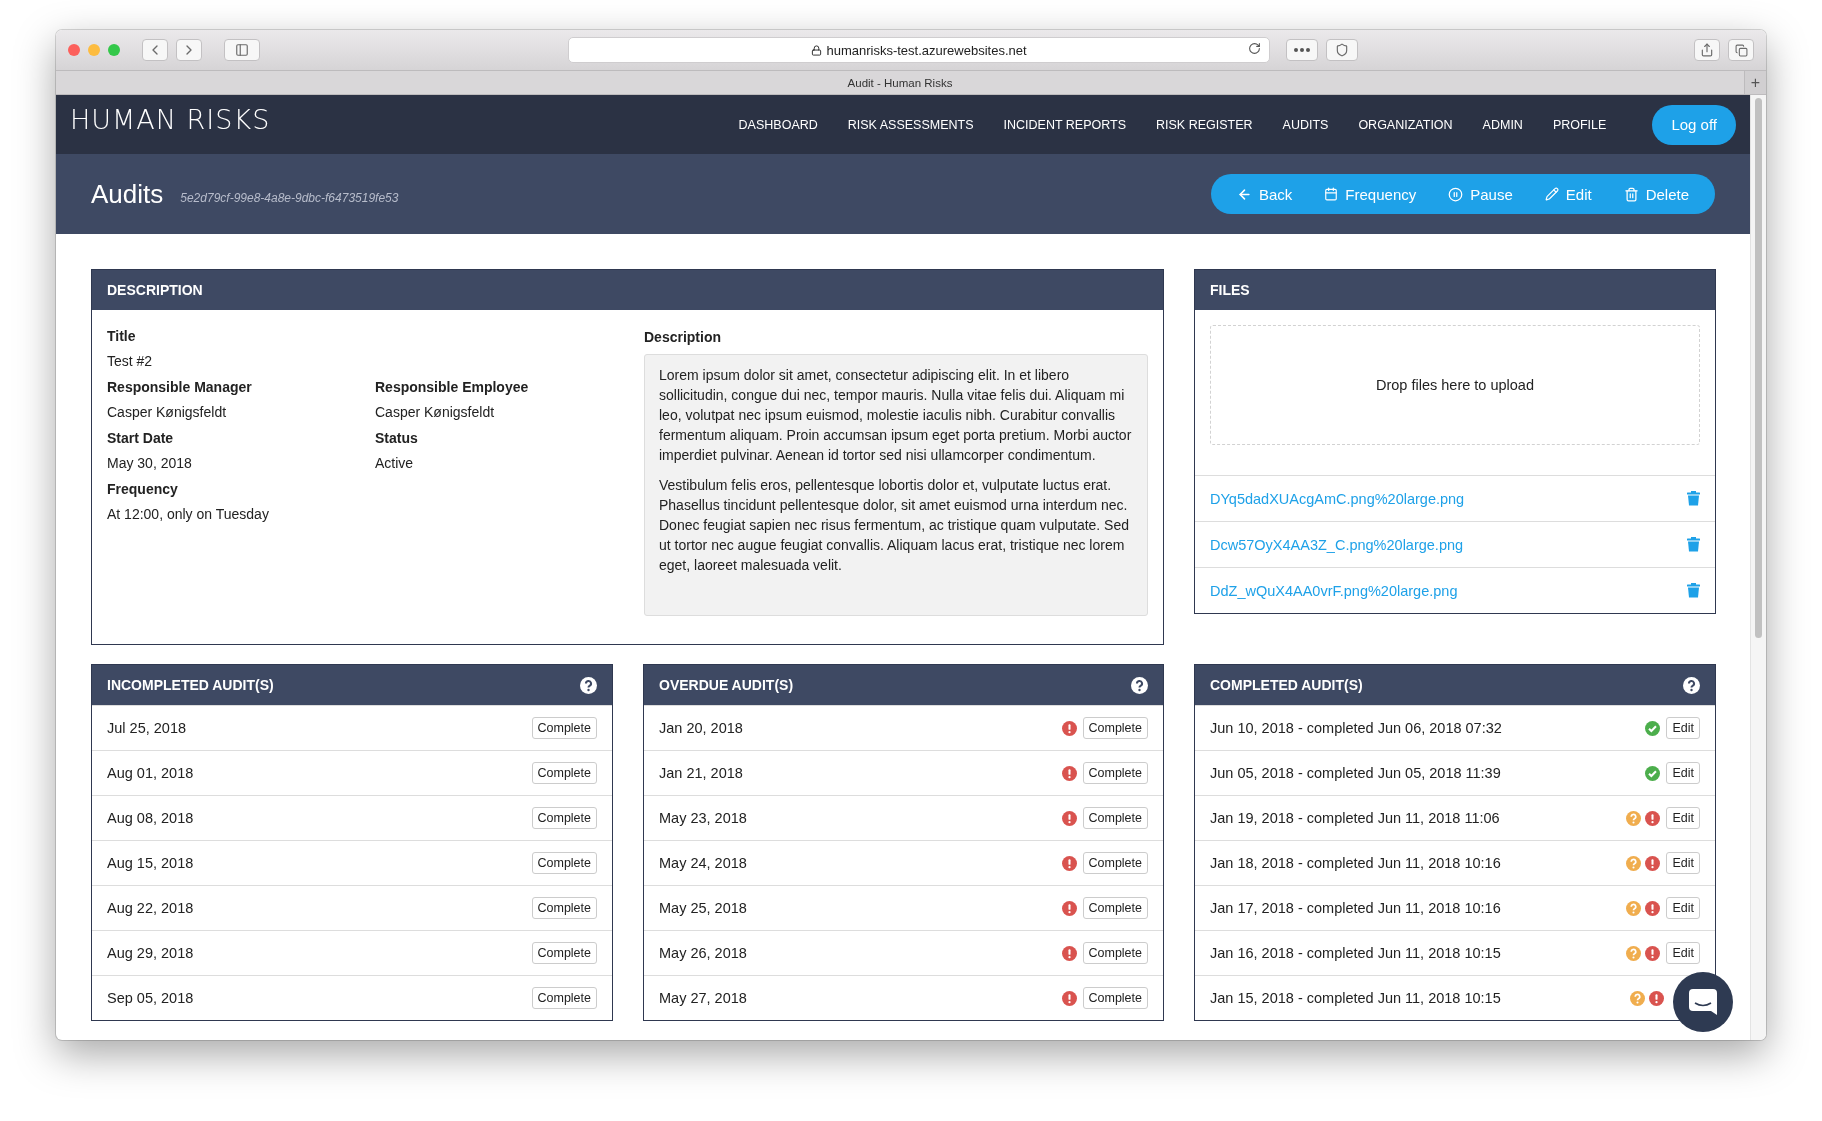 This screenshot has width=1822, height=1121. I want to click on audit-date: Sep 05, 2018, so click(150, 998).